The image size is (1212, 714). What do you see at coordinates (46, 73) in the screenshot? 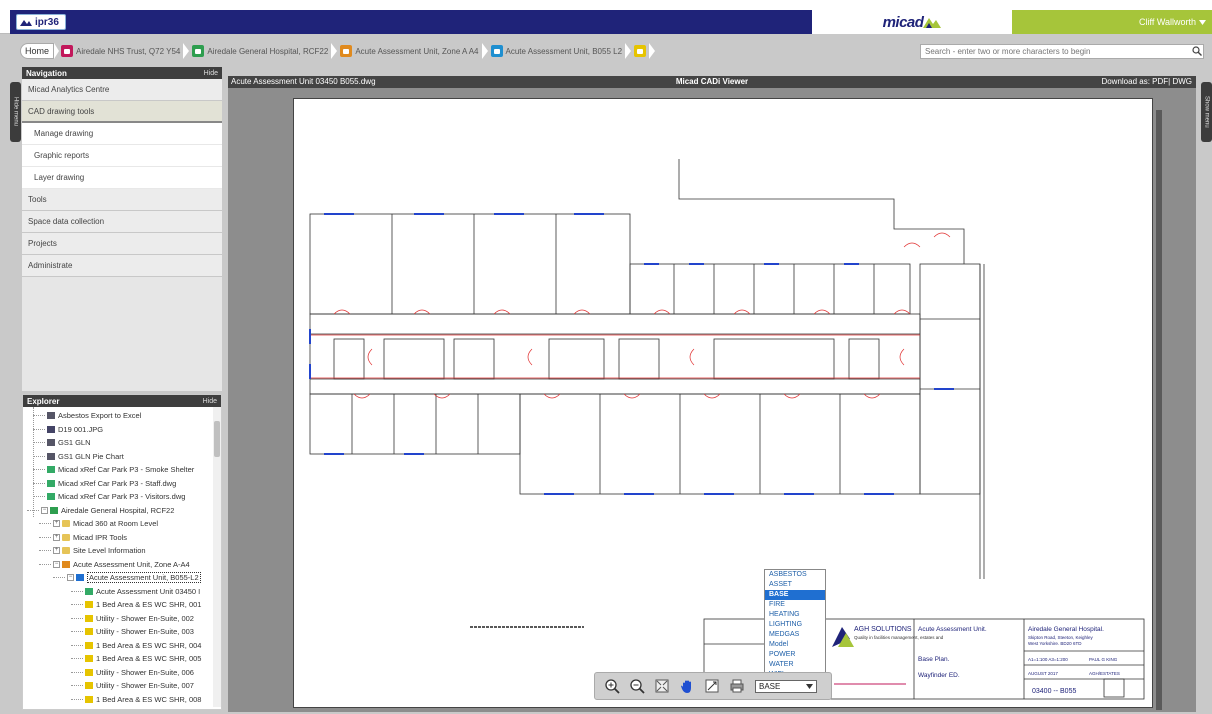
I see `navigation-title: Navigation` at bounding box center [46, 73].